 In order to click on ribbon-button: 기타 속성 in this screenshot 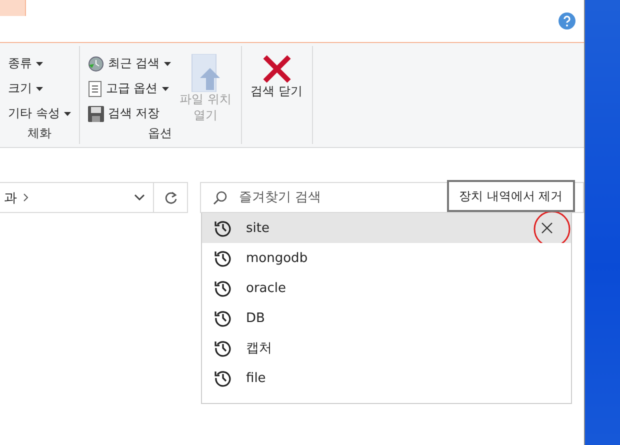, I will do `click(39, 113)`.